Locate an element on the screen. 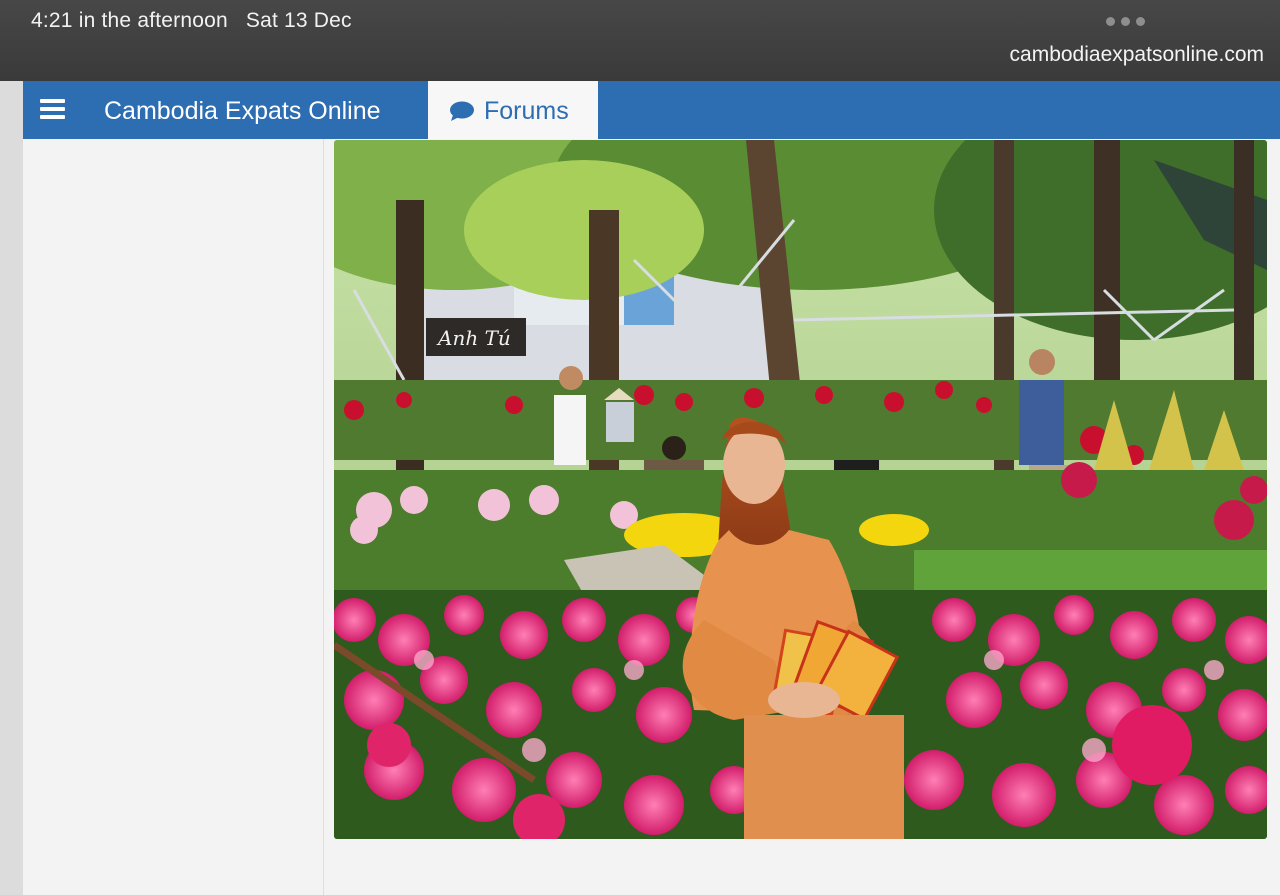 This screenshot has width=1280, height=895. hamburger-menu-icon is located at coordinates (52, 109).